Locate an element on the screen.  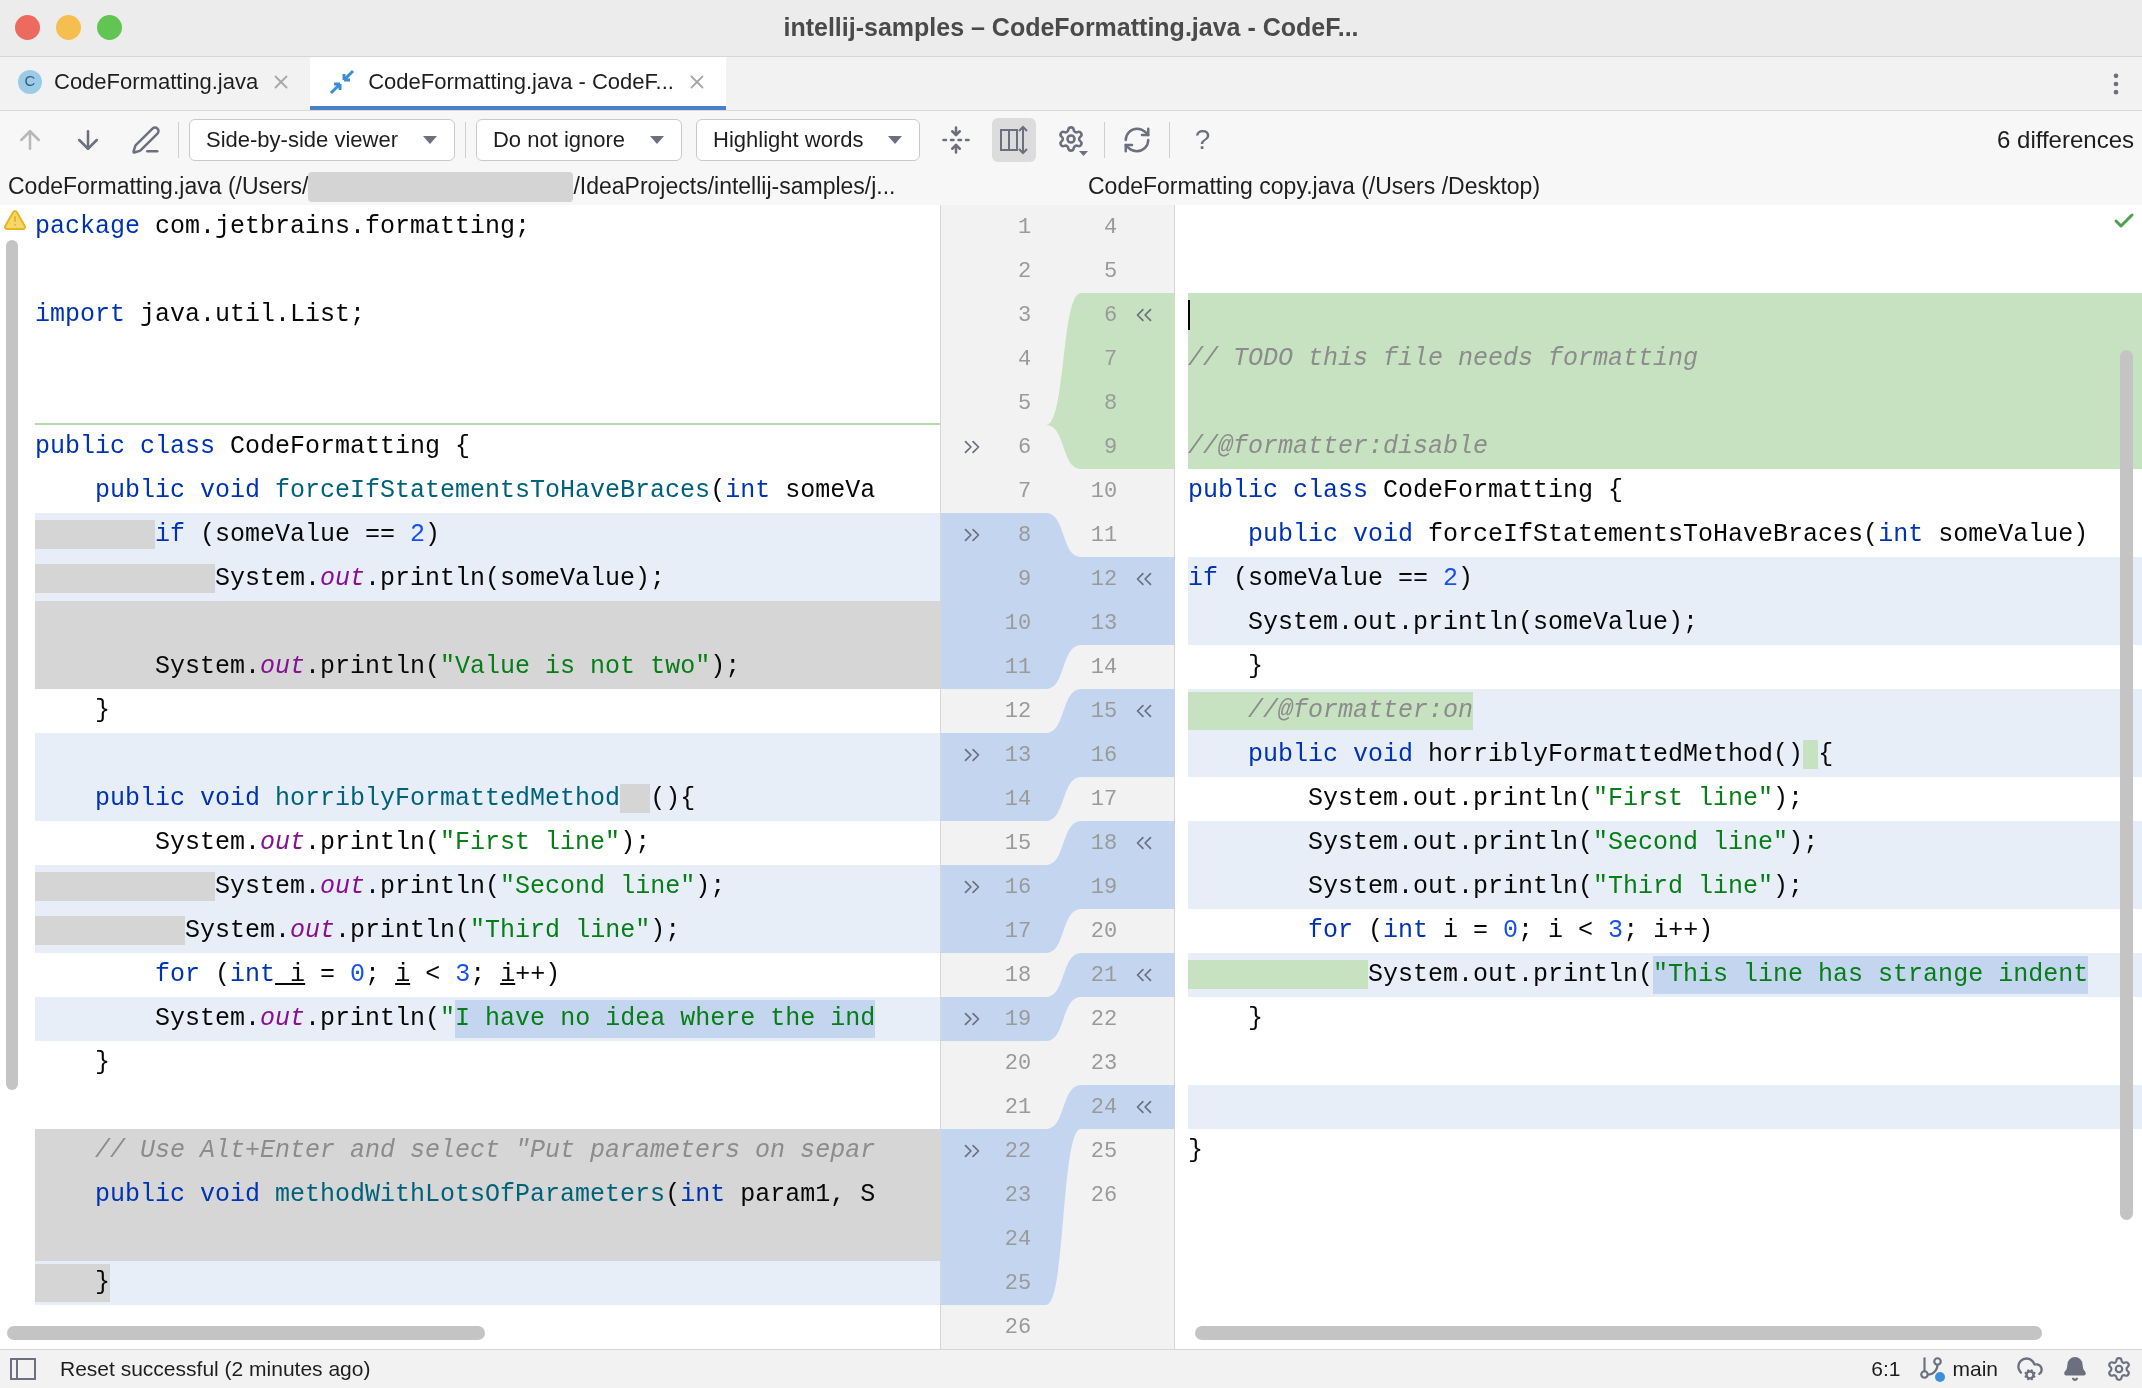
branch-label: main is located at coordinates (1975, 1369).